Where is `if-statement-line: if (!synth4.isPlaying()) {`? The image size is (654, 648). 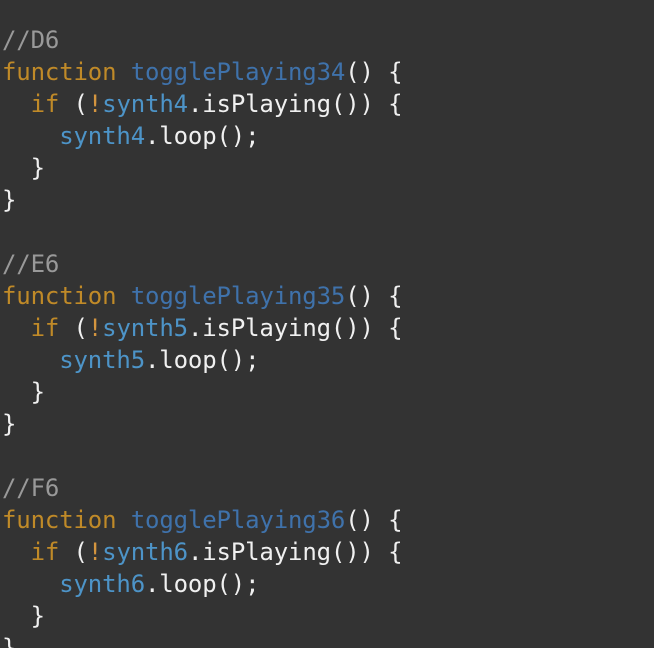
if-statement-line: if (!synth4.isPlaying()) { is located at coordinates (328, 104).